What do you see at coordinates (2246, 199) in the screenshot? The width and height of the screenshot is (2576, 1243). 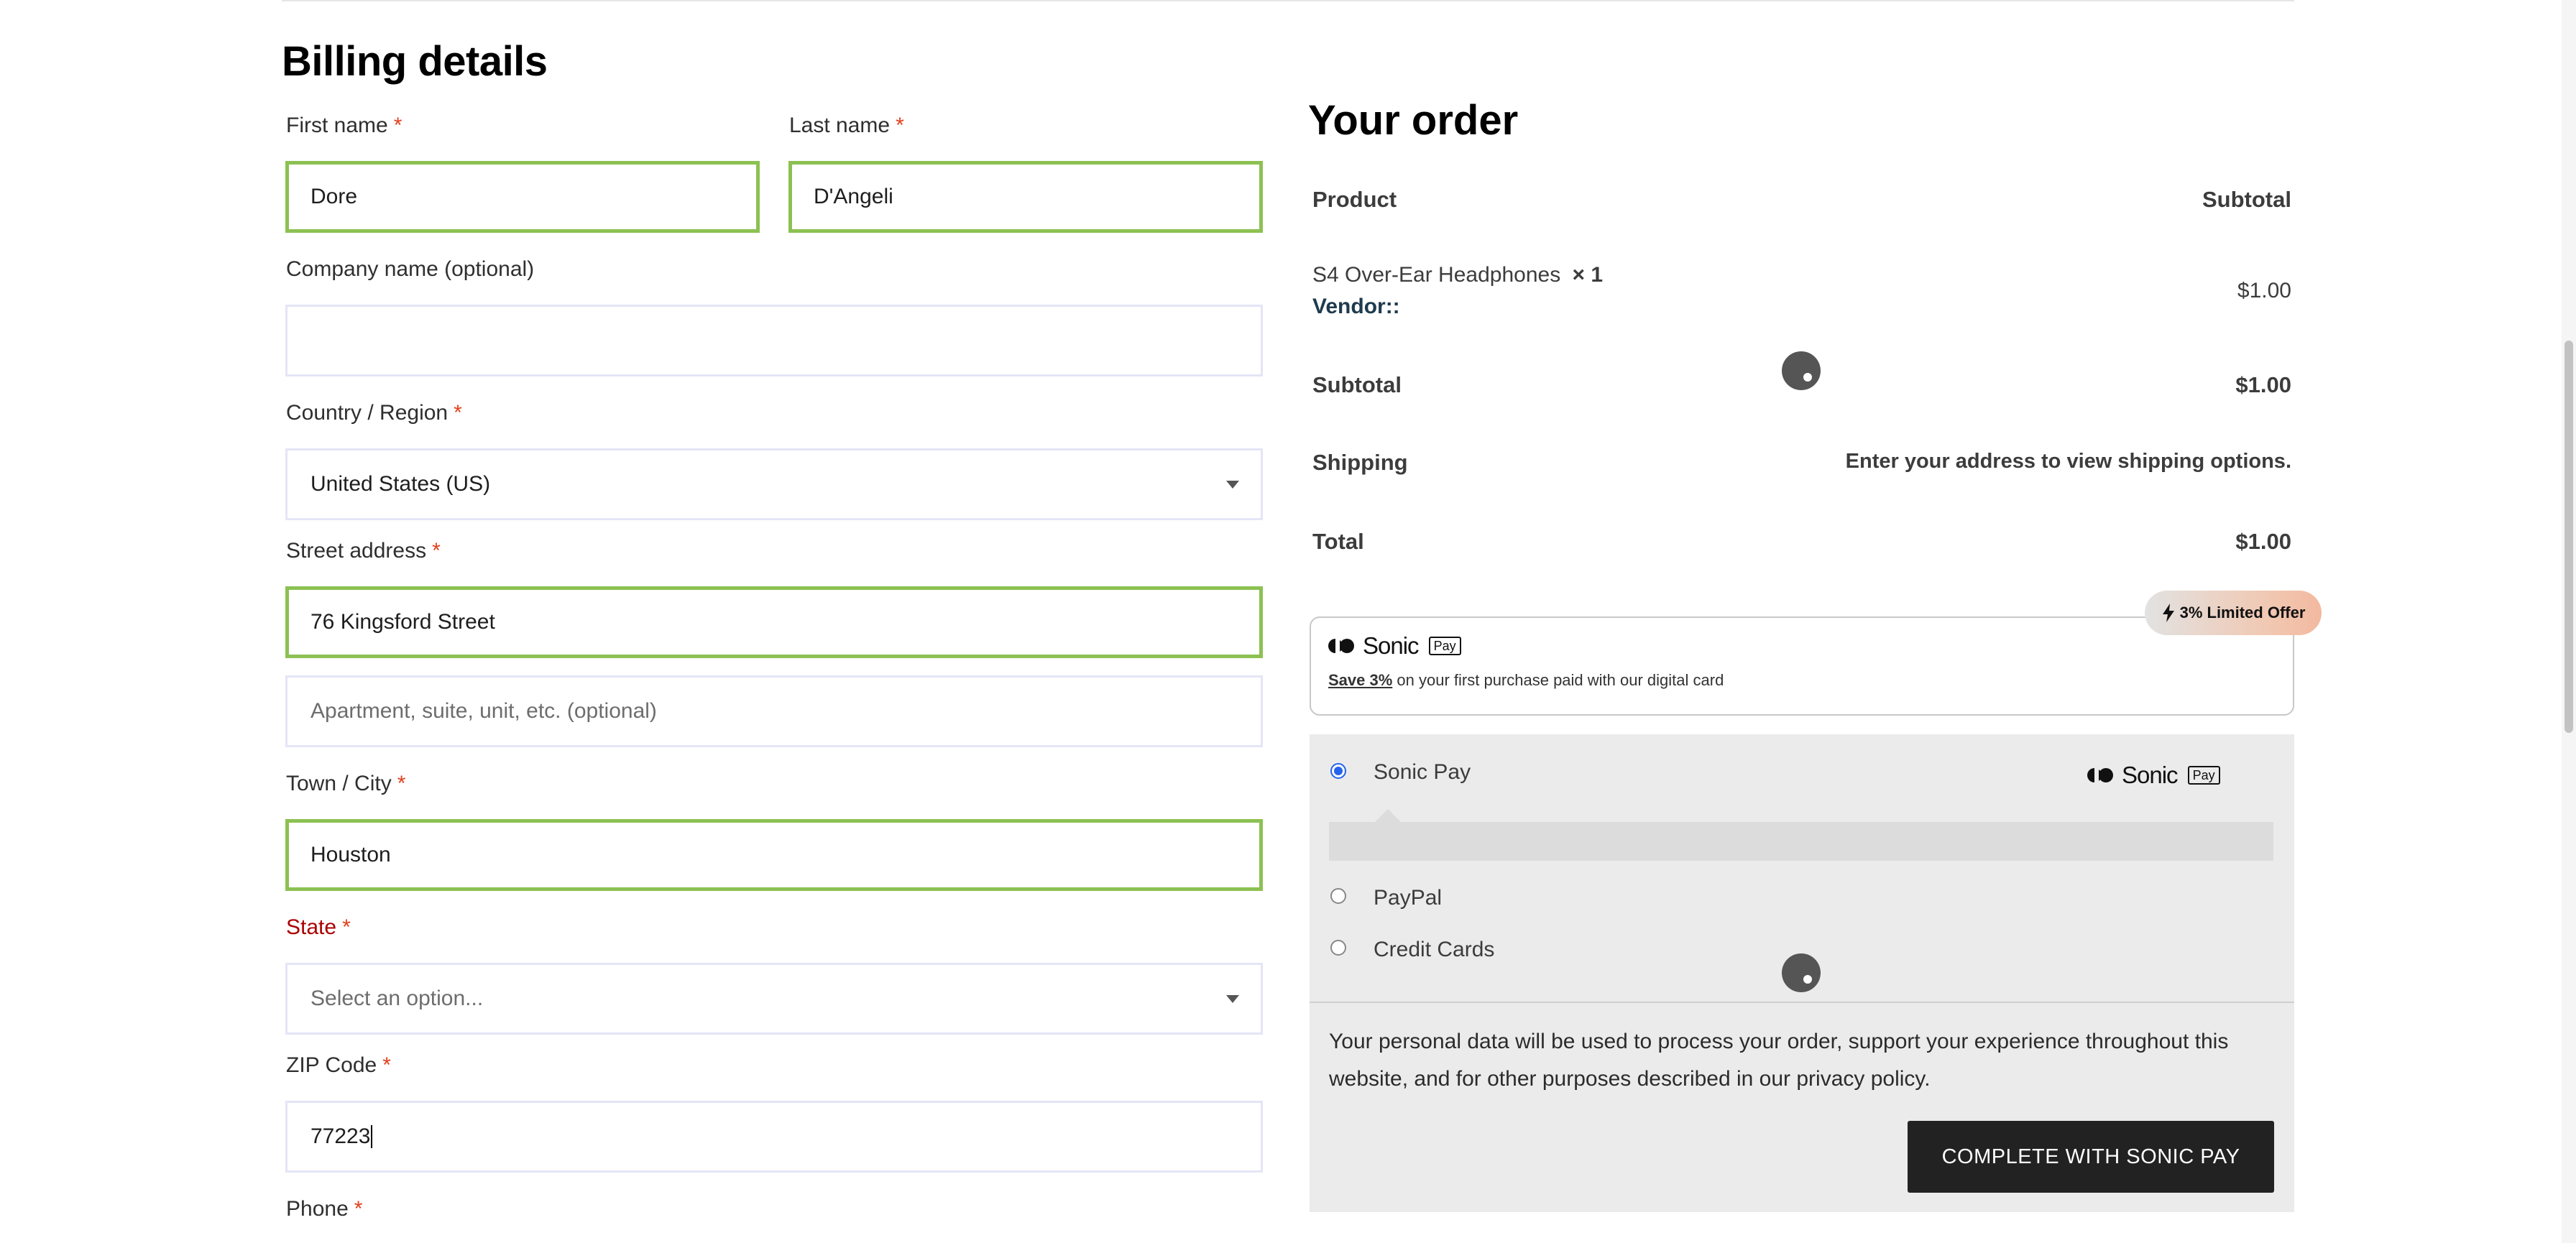 I see `col-subtotal-header: Subtotal` at bounding box center [2246, 199].